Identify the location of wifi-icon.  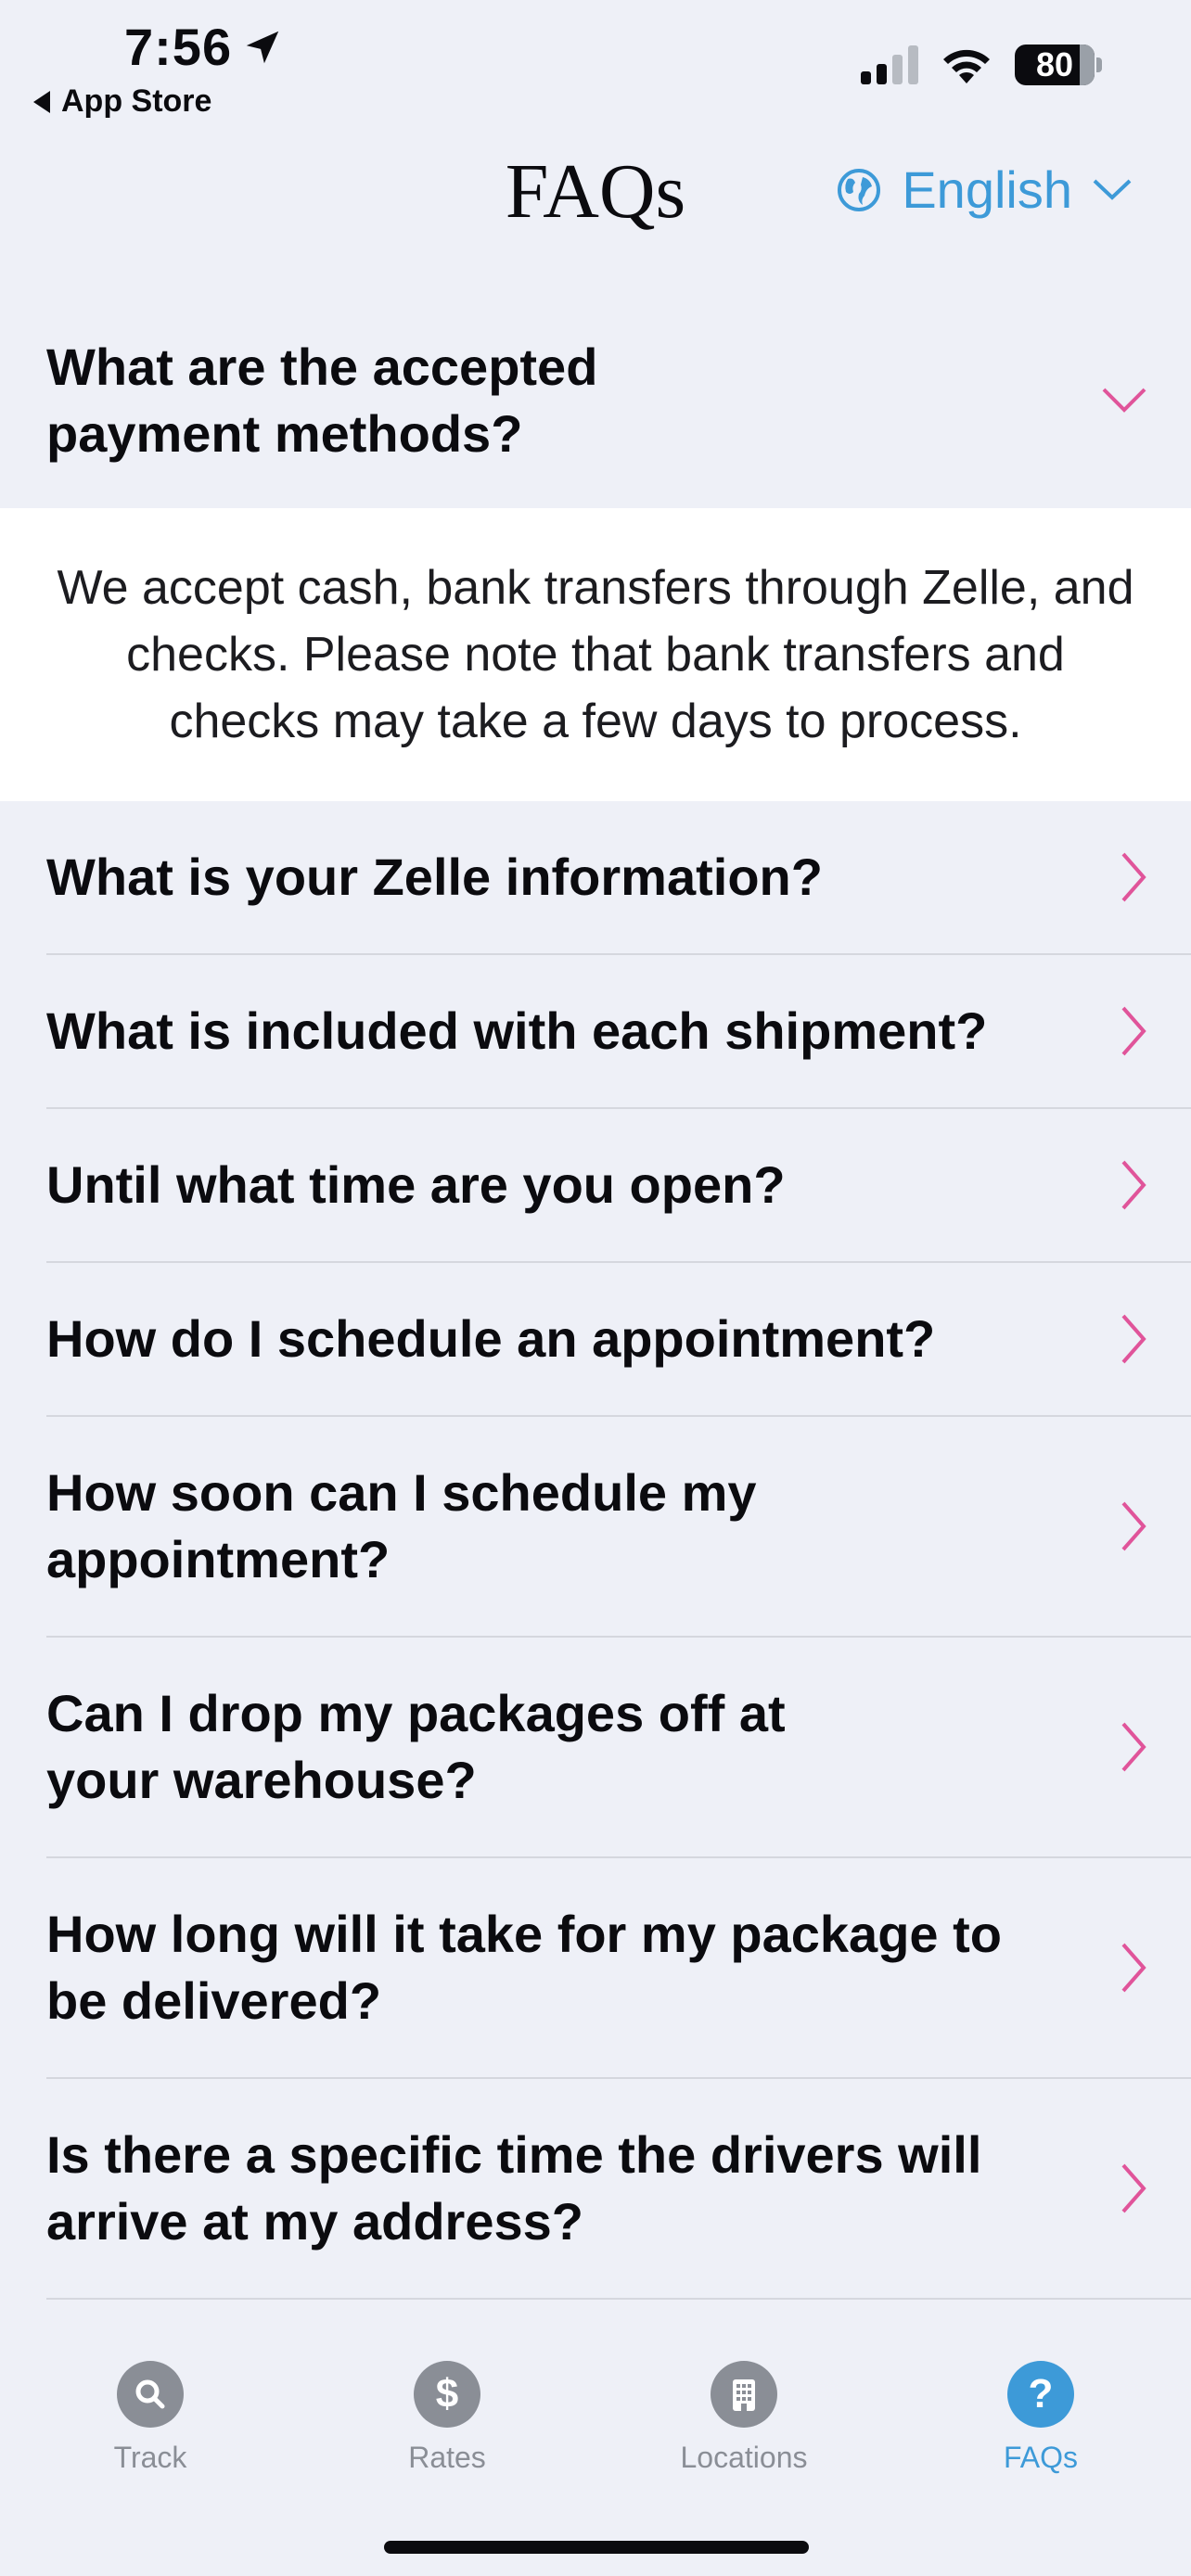
(966, 66).